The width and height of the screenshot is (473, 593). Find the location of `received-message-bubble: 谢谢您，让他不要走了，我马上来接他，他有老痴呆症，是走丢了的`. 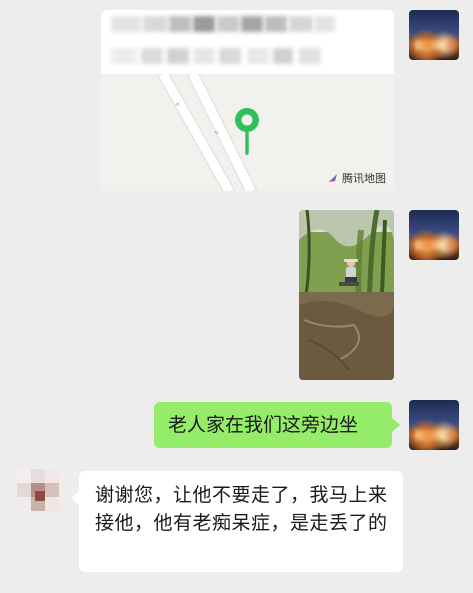

received-message-bubble: 谢谢您，让他不要走了，我马上来接他，他有老痴呆症，是走丢了的 is located at coordinates (237, 521).